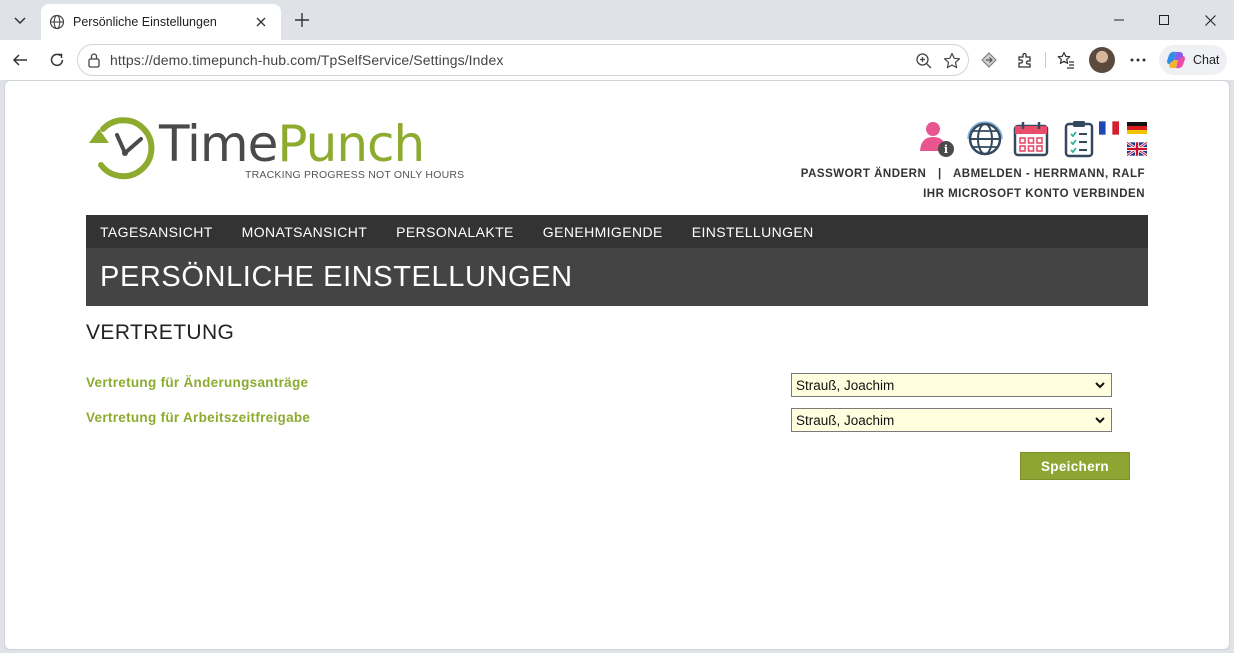  What do you see at coordinates (951, 420) in the screenshot?
I see `worktime-approval-deputy-select: Strauß, Joachim` at bounding box center [951, 420].